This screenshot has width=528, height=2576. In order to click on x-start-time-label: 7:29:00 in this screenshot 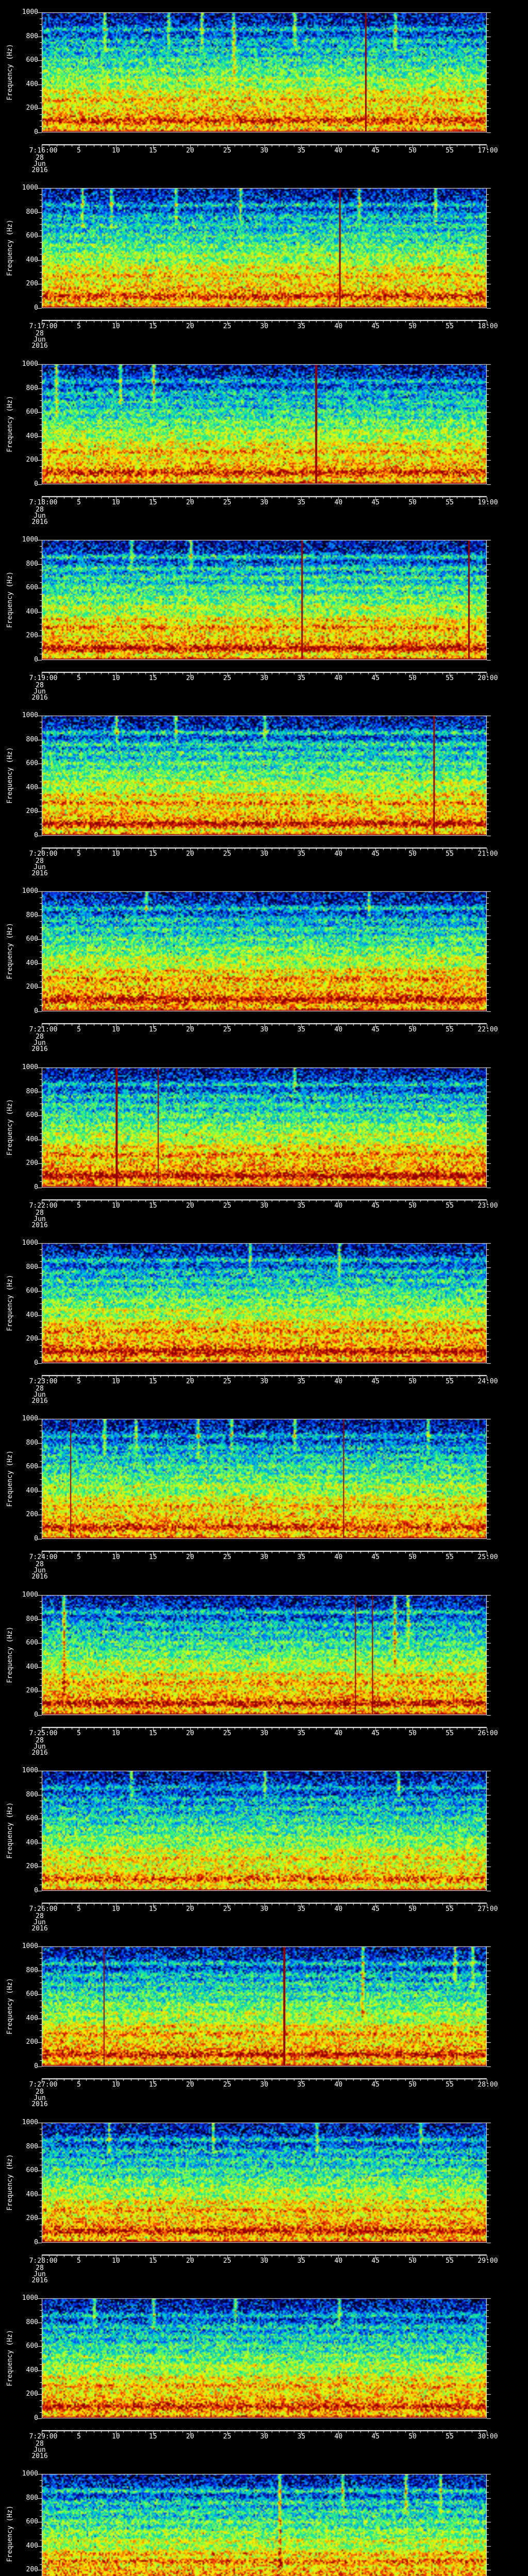, I will do `click(43, 2437)`.